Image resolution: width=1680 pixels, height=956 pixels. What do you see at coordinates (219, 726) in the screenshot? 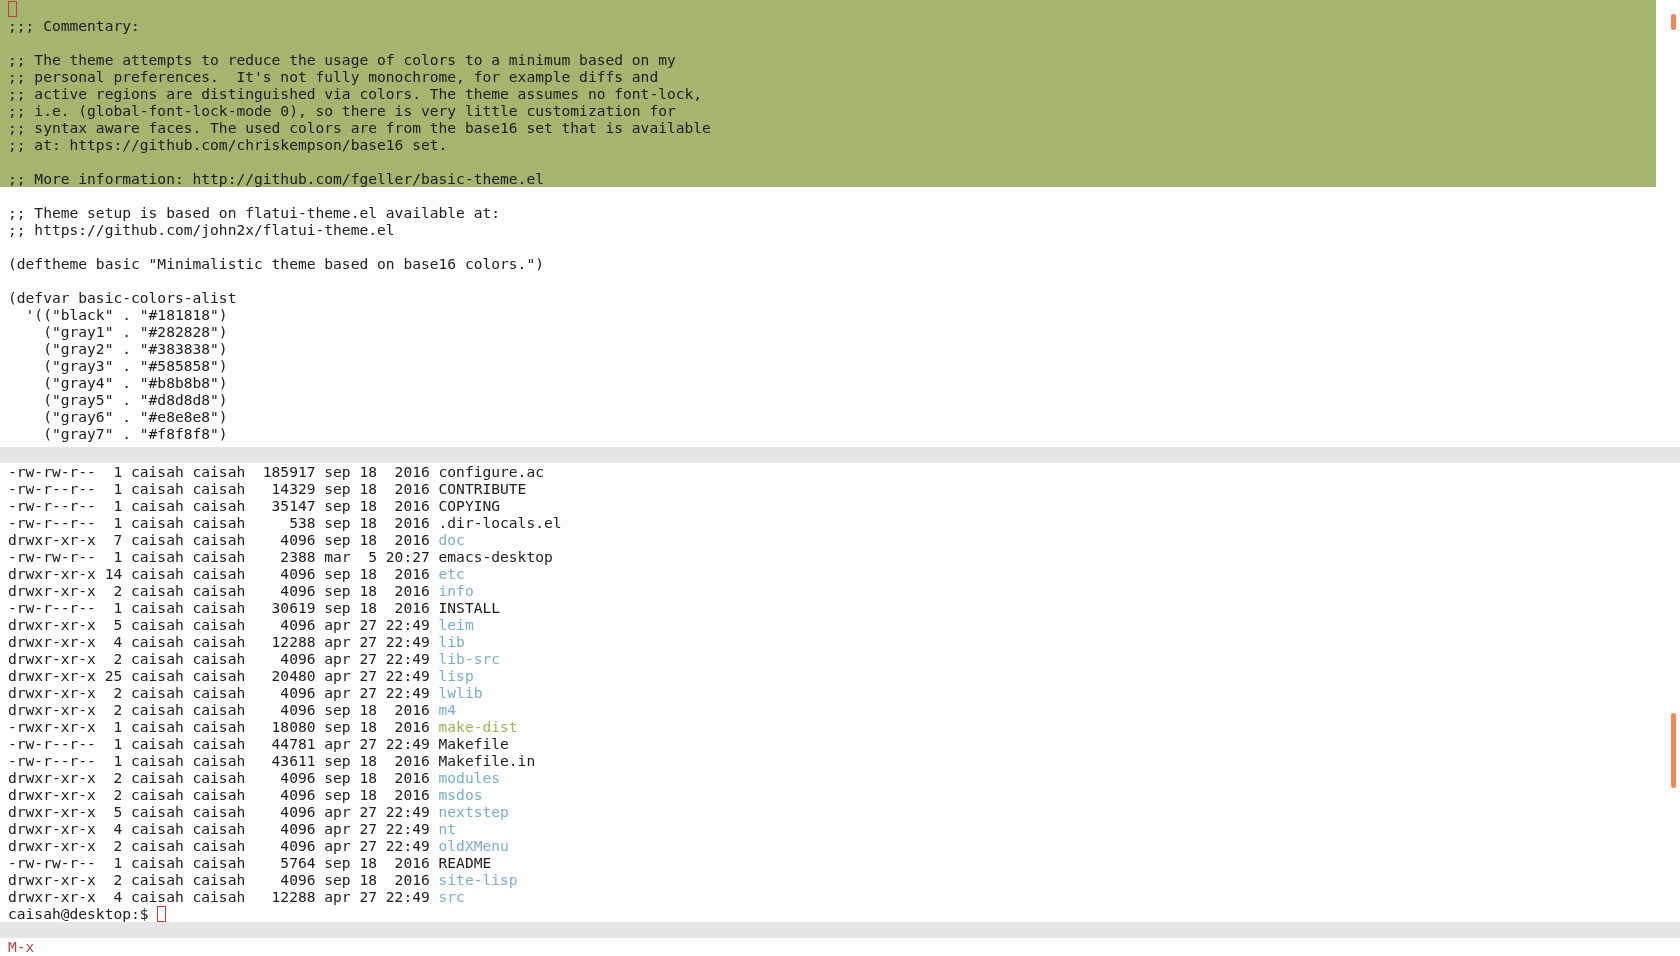
I see `file-details: -rwxr-xr-x 1 caisah caisah 18080 sep 18 2016` at bounding box center [219, 726].